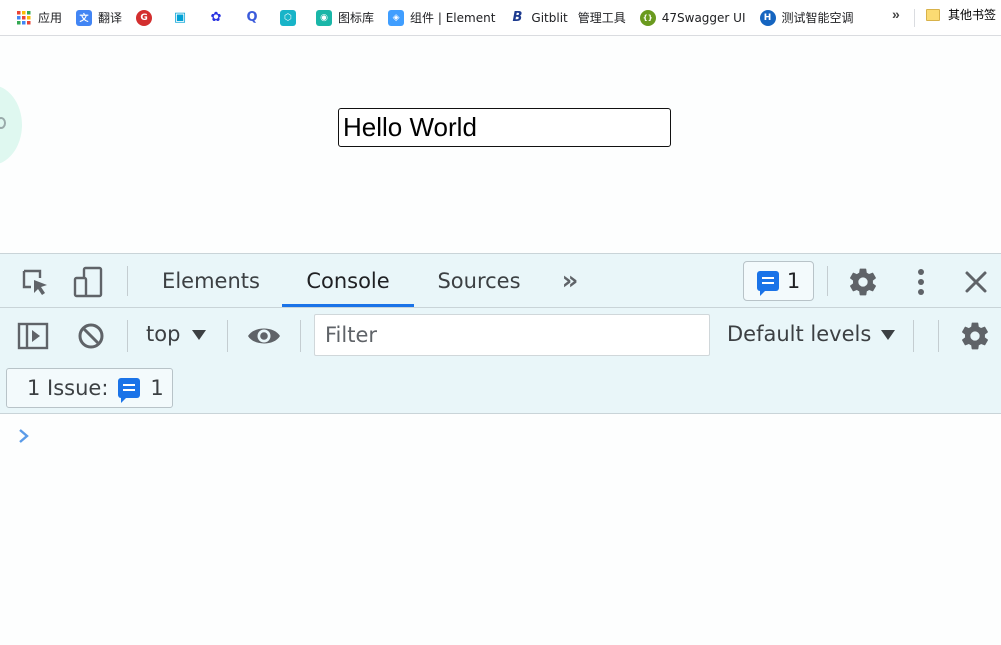  What do you see at coordinates (348, 280) in the screenshot?
I see `tab-console: Console` at bounding box center [348, 280].